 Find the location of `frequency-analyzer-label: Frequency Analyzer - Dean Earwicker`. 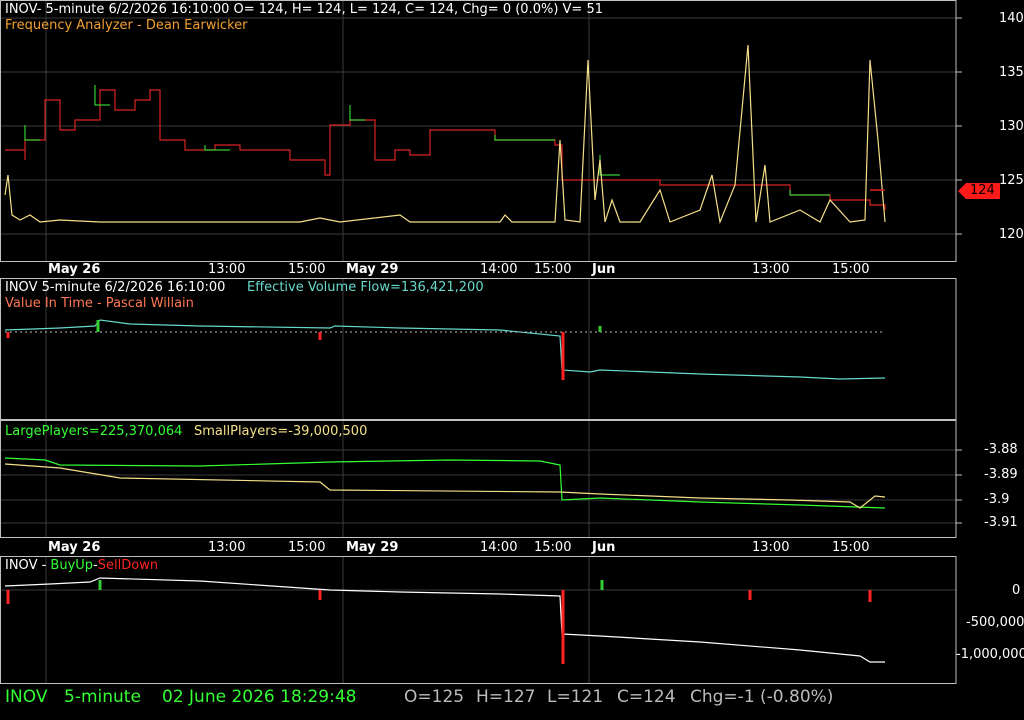

frequency-analyzer-label: Frequency Analyzer - Dean Earwicker is located at coordinates (126, 25).